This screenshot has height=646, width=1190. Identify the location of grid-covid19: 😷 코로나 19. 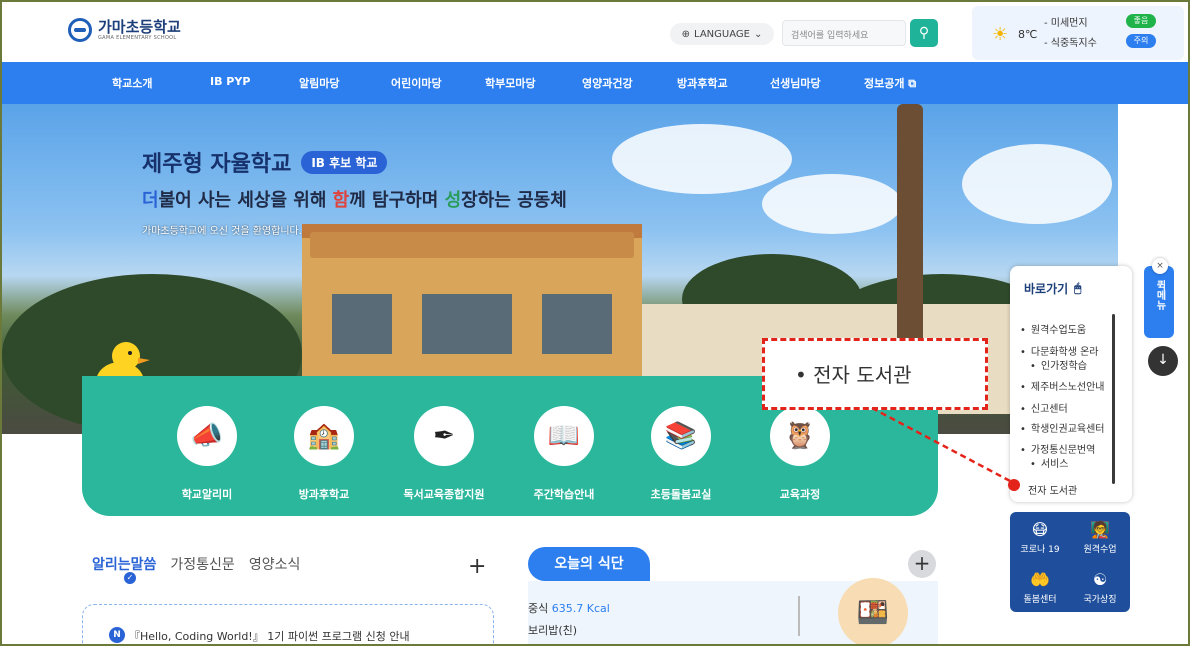
(1040, 537).